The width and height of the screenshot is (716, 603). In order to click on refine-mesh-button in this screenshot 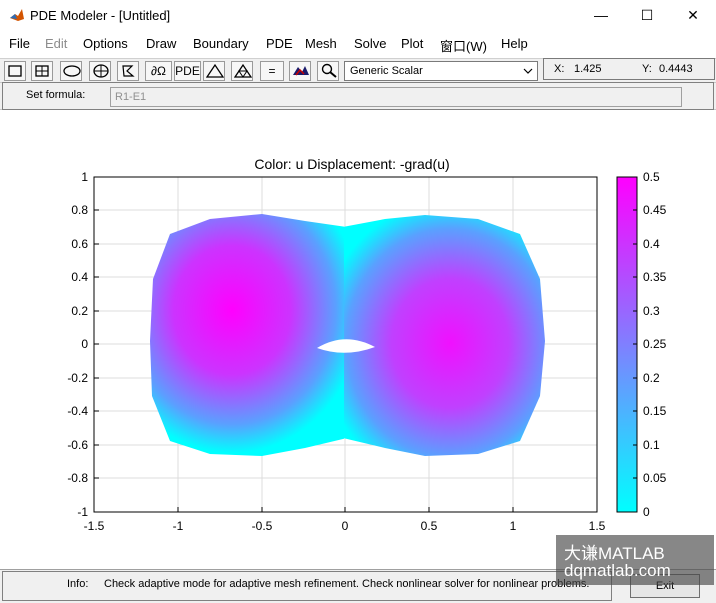, I will do `click(242, 71)`.